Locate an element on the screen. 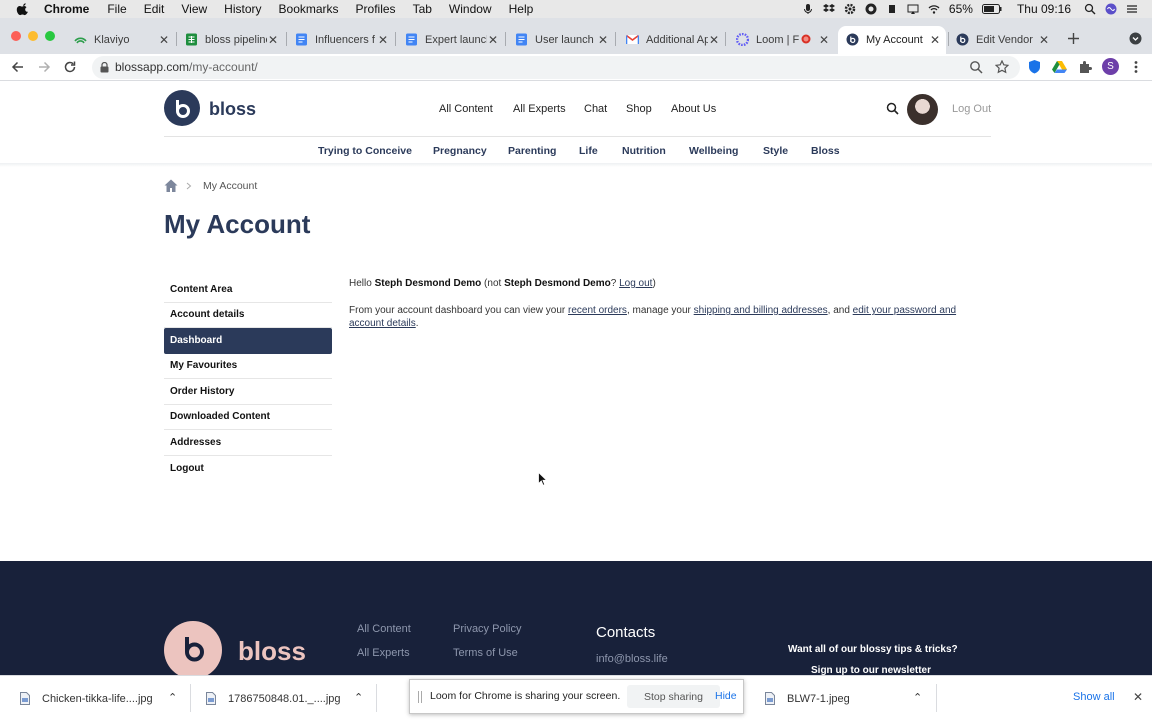  category-wellbeing: Wellbeing is located at coordinates (713, 151).